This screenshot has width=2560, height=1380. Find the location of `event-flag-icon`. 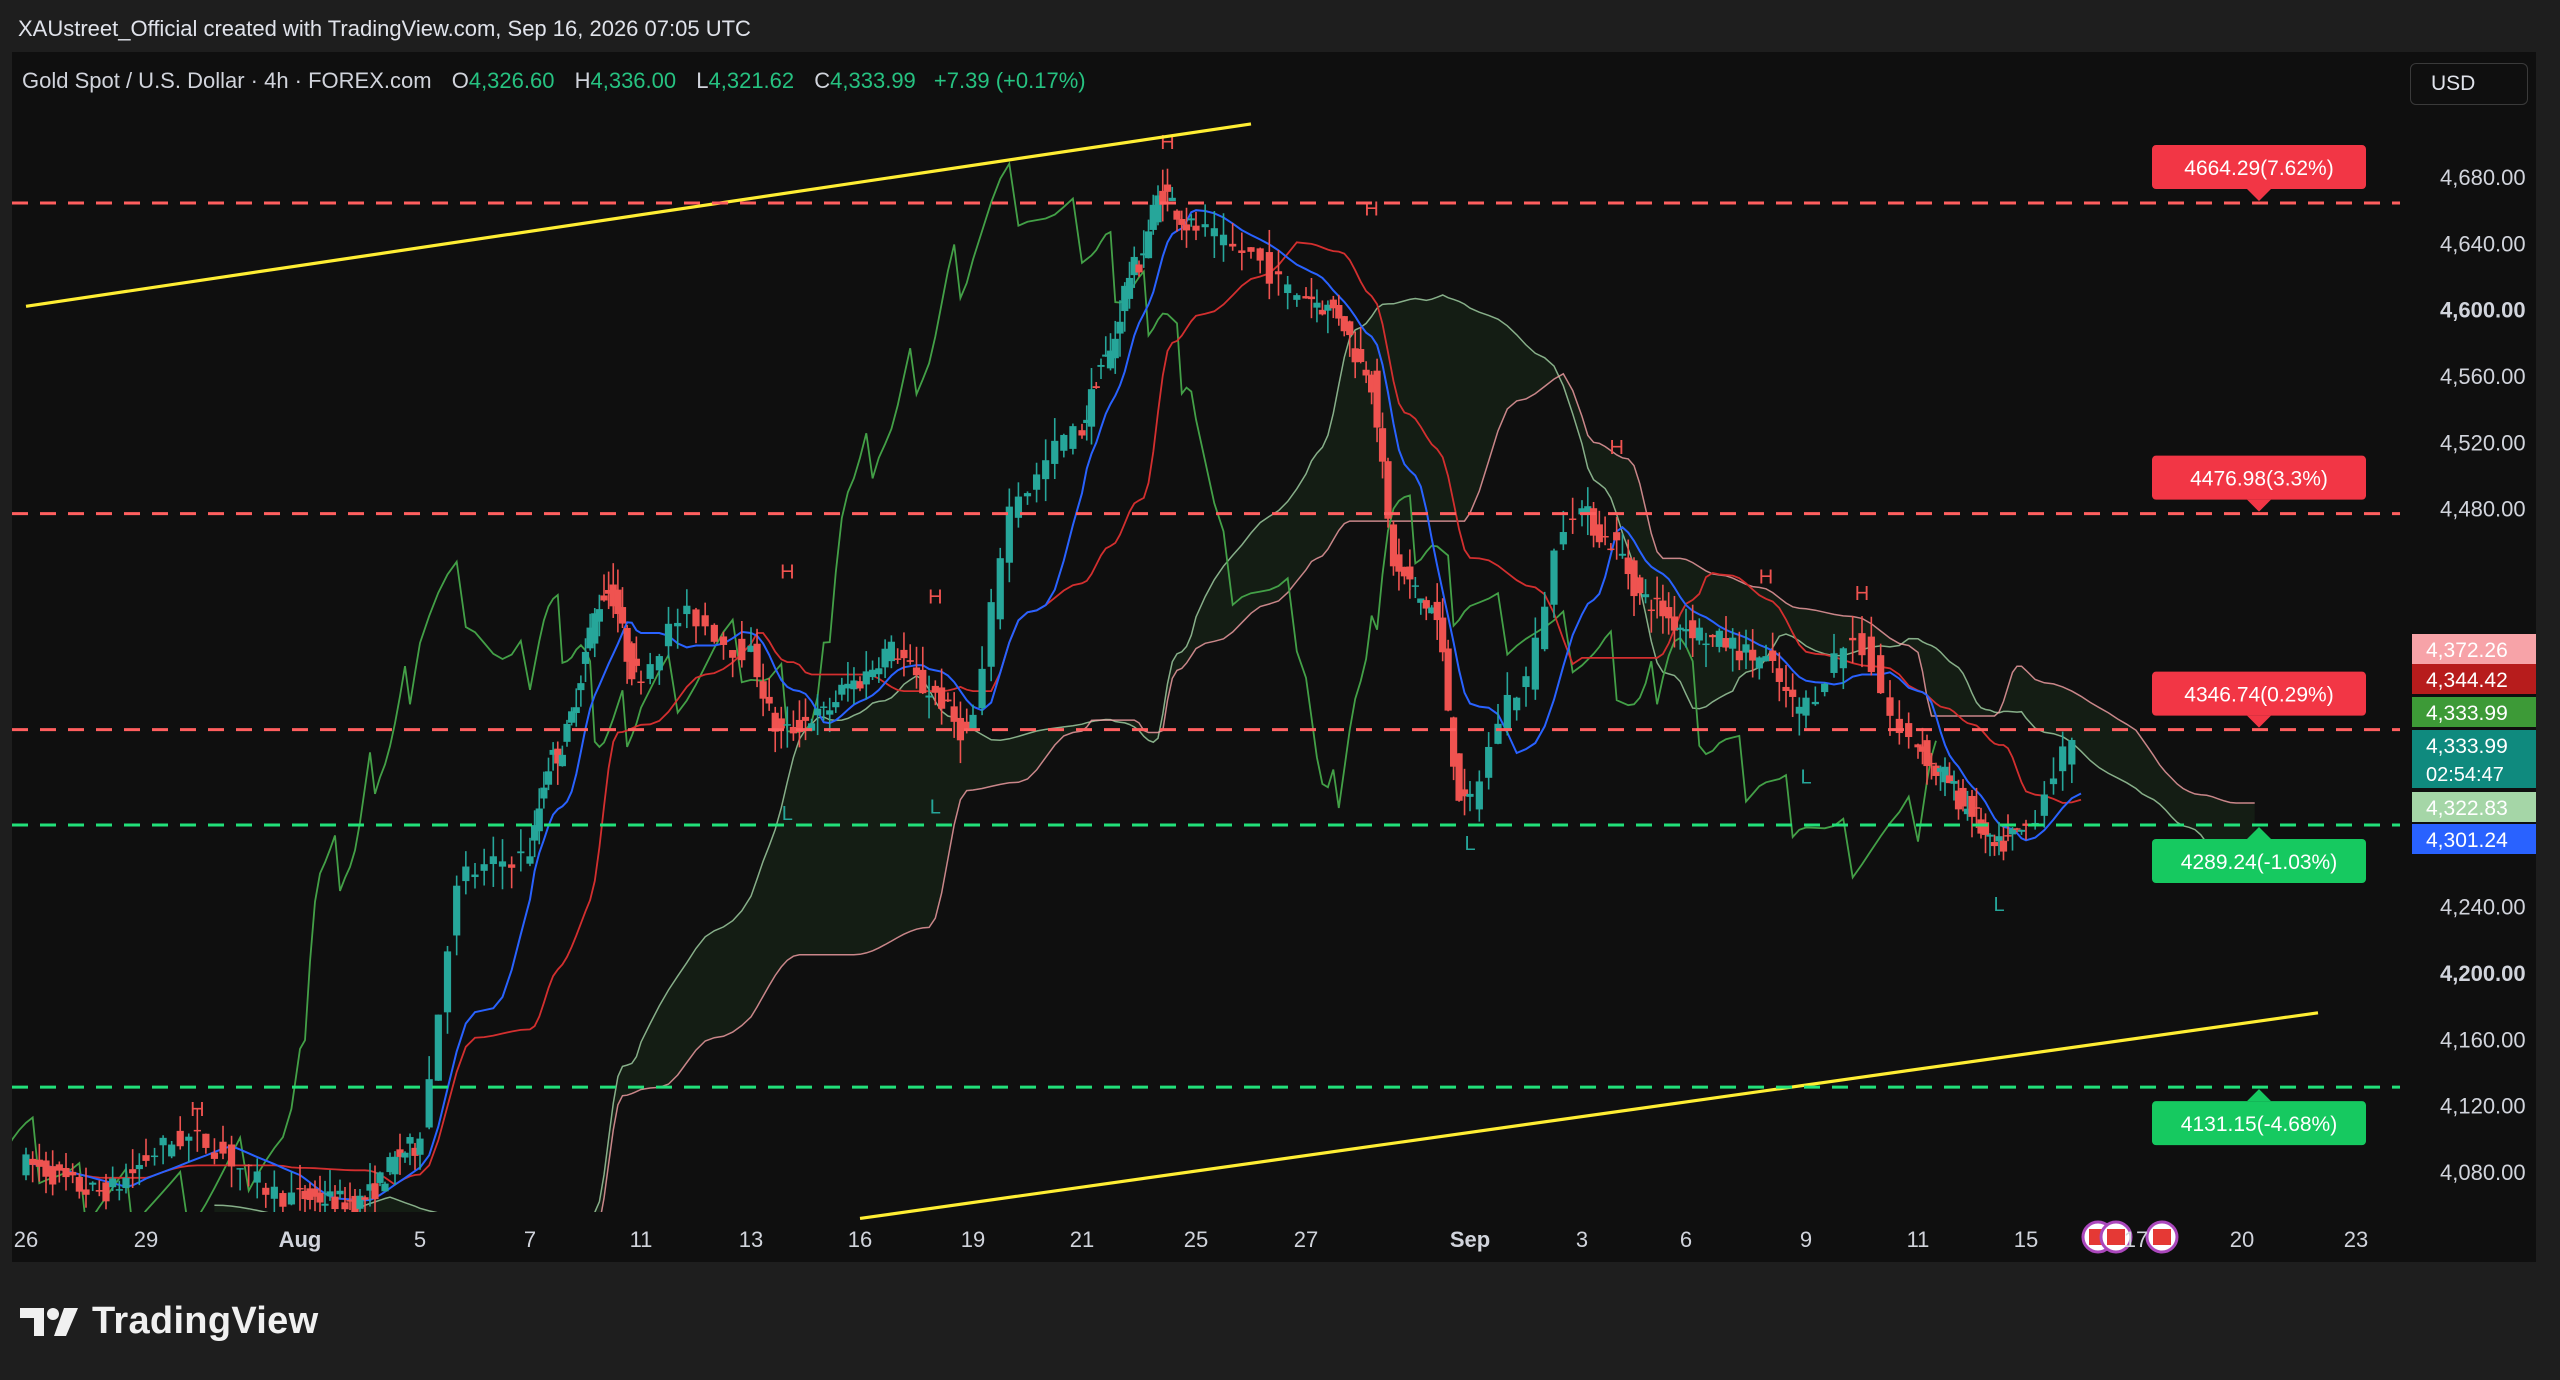

event-flag-icon is located at coordinates (2162, 1237).